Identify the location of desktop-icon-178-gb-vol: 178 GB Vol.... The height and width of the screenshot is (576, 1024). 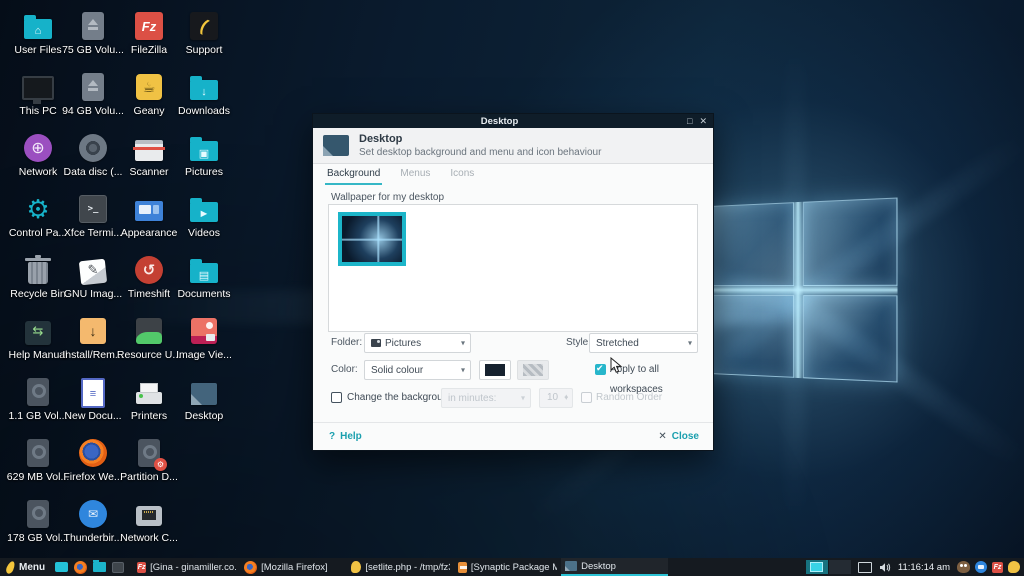
(38, 521).